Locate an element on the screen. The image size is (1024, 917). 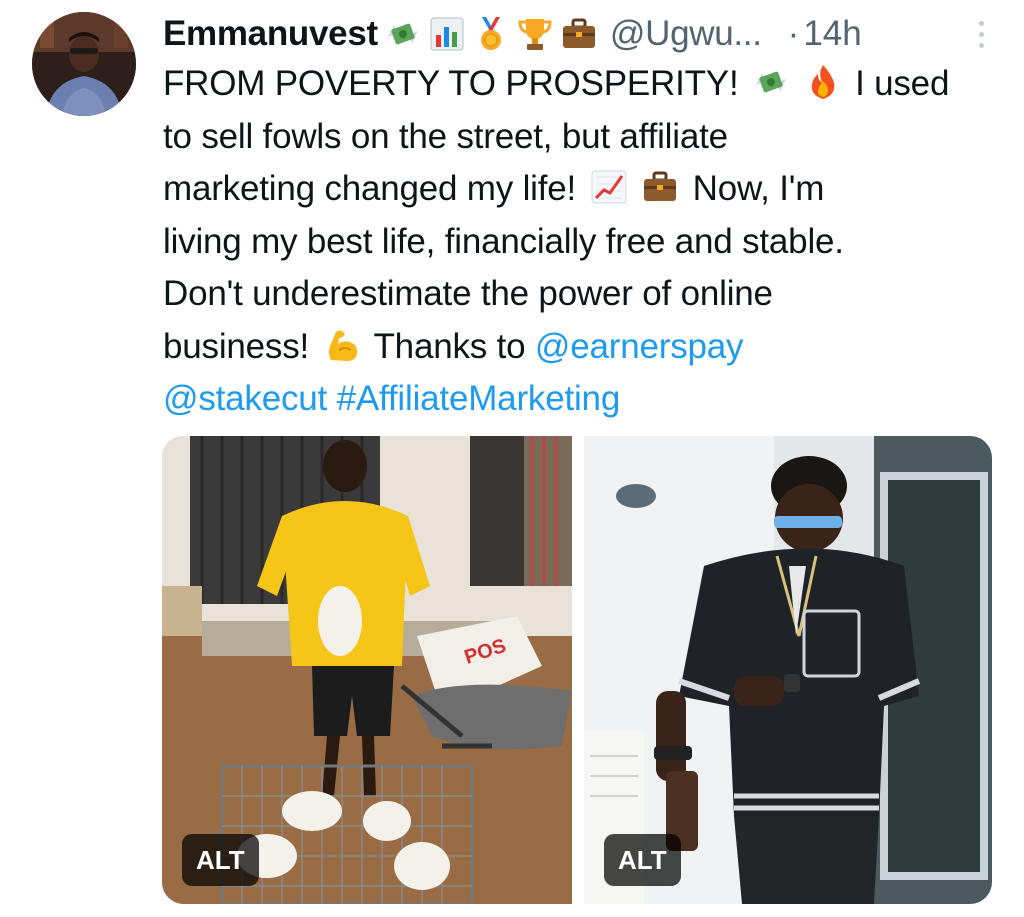
text-segment: marketing changed my life! is located at coordinates (370, 188).